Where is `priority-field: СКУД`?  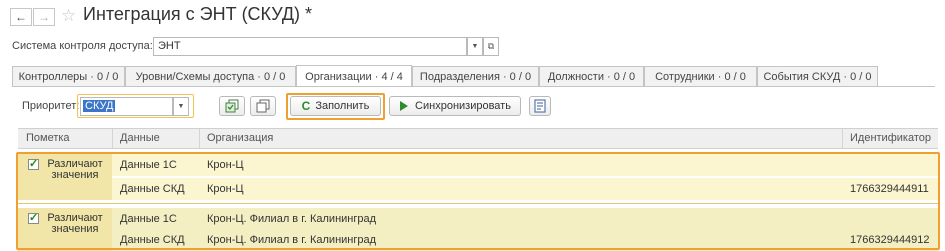
priority-field: СКУД is located at coordinates (126, 106).